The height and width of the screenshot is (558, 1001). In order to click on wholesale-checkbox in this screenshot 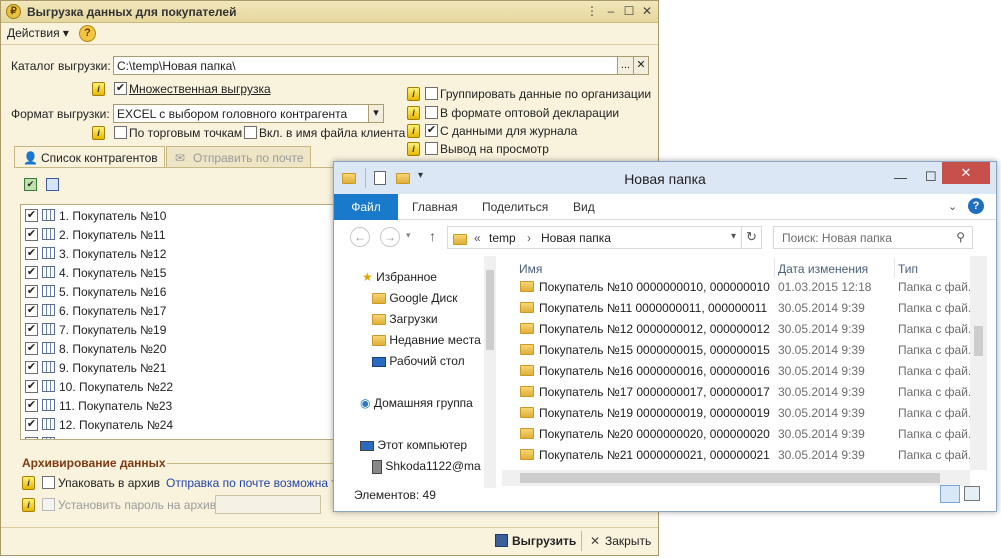, I will do `click(431, 112)`.